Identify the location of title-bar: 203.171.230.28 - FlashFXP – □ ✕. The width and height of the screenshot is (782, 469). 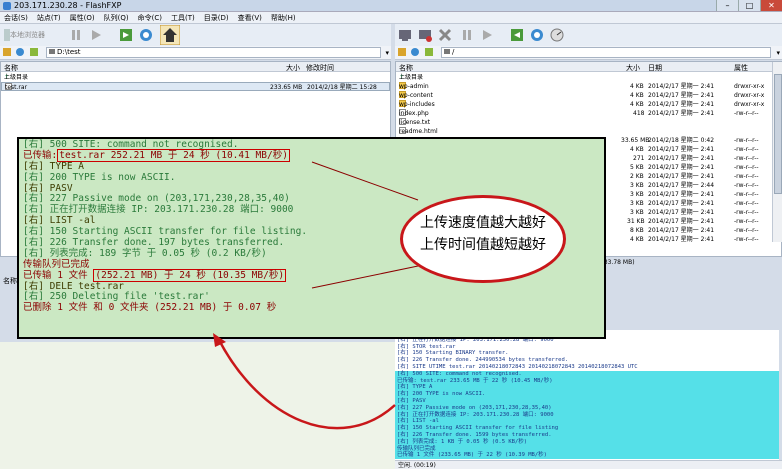
(391, 6).